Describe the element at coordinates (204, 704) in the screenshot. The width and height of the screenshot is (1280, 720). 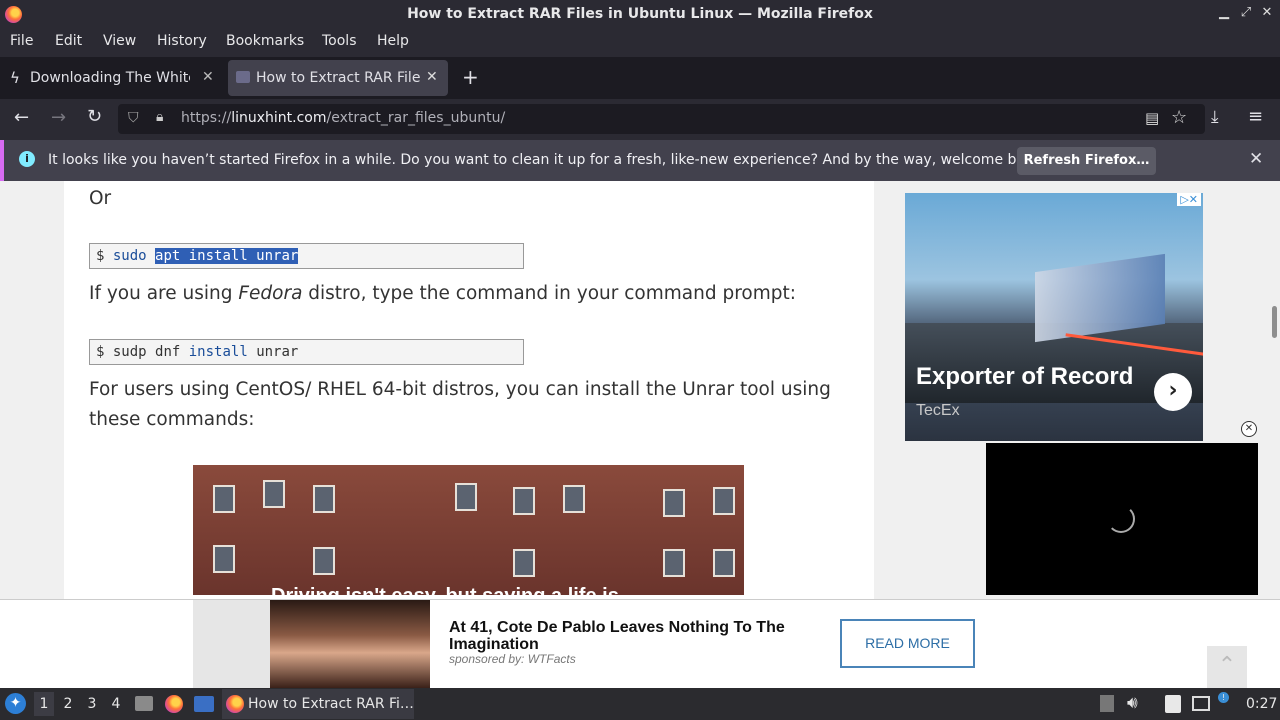
I see `show-desktop-icon` at that location.